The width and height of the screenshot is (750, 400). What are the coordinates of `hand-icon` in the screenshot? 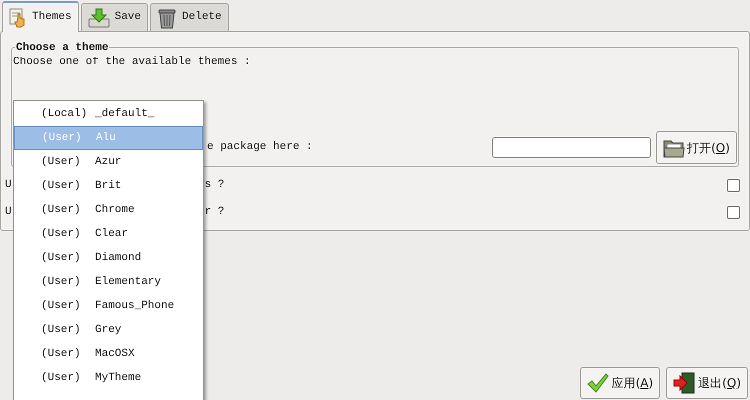 It's located at (18, 18).